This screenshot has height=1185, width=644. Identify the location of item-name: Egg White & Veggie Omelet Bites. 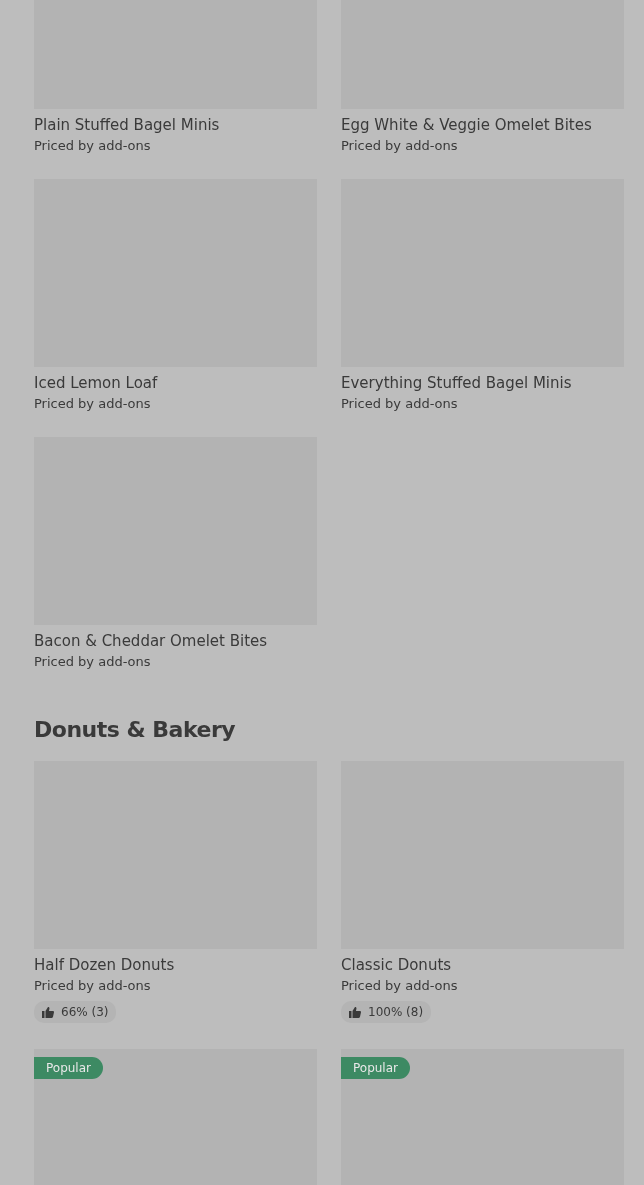
(467, 125).